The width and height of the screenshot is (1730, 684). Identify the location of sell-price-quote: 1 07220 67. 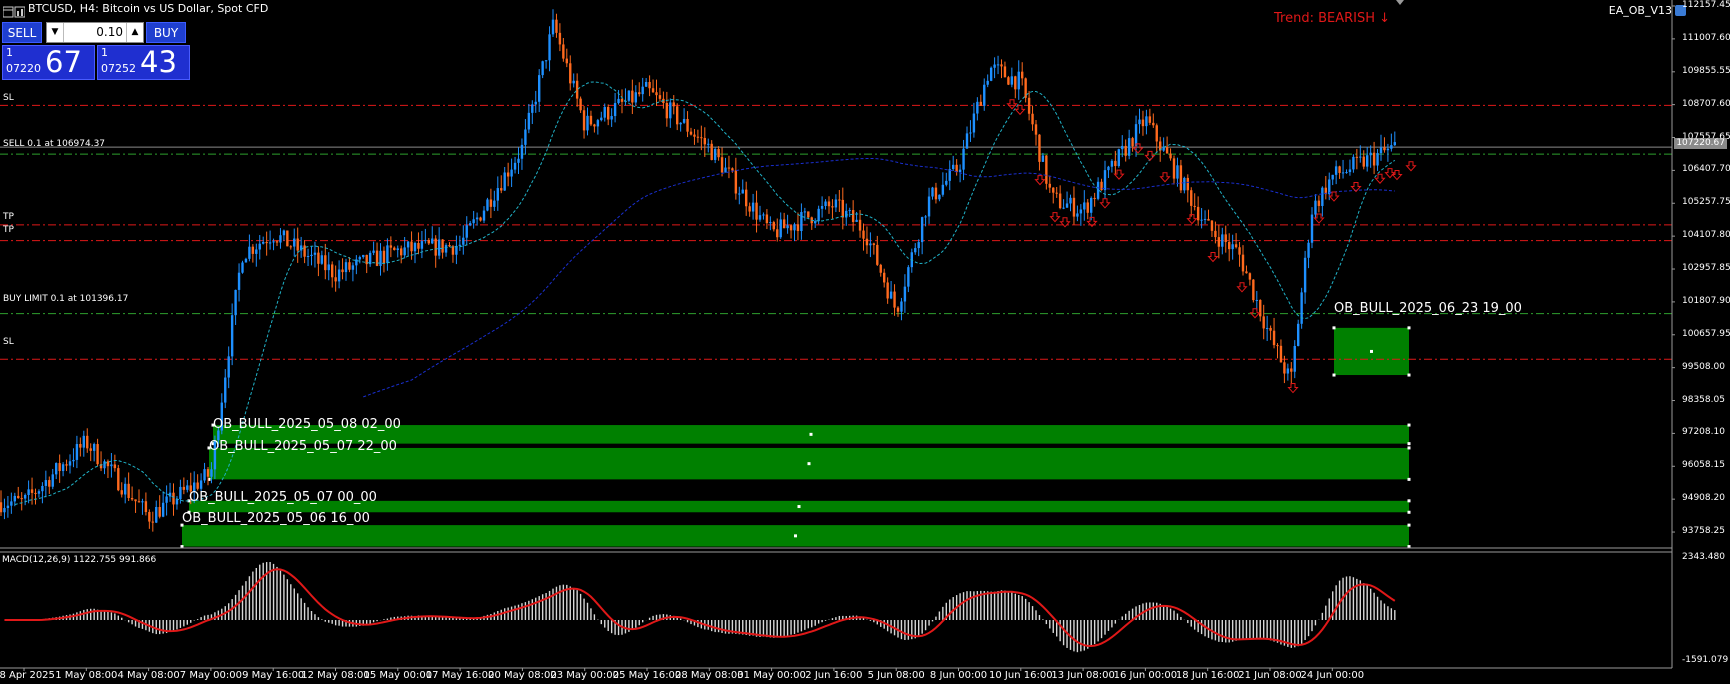
(48, 62).